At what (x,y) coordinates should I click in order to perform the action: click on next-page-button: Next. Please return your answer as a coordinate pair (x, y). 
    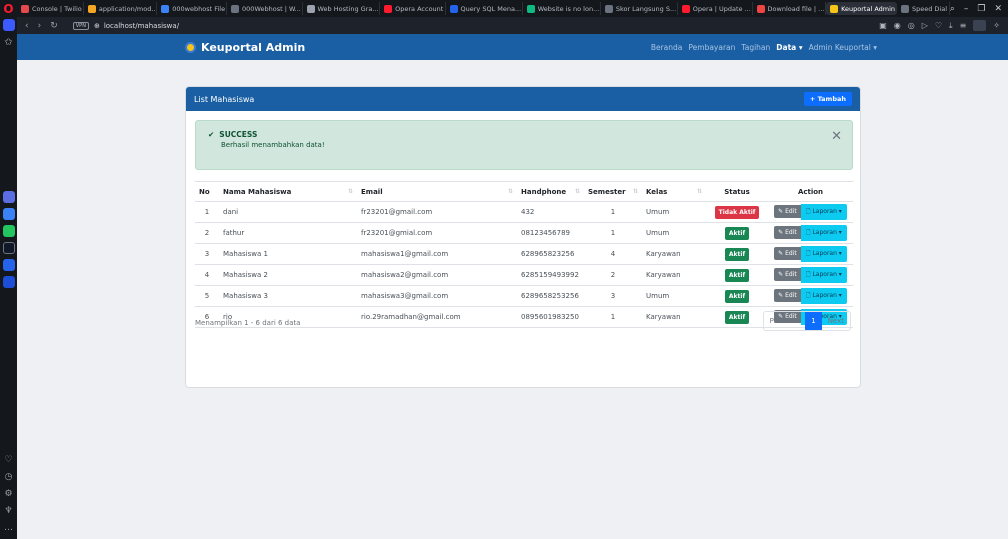
    Looking at the image, I should click on (836, 321).